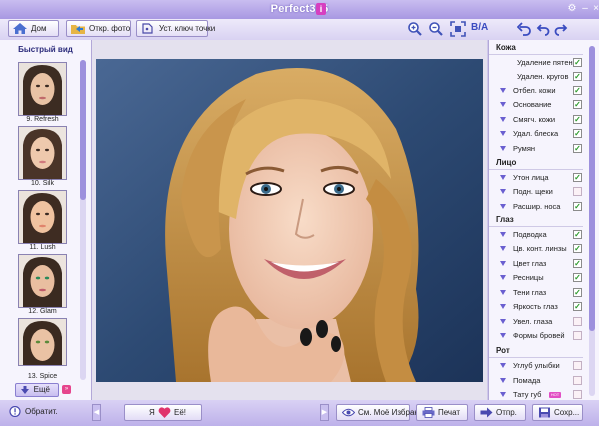 This screenshot has width=599, height=426. What do you see at coordinates (45, 49) in the screenshot?
I see `quick-view-title: Быстрый вид` at bounding box center [45, 49].